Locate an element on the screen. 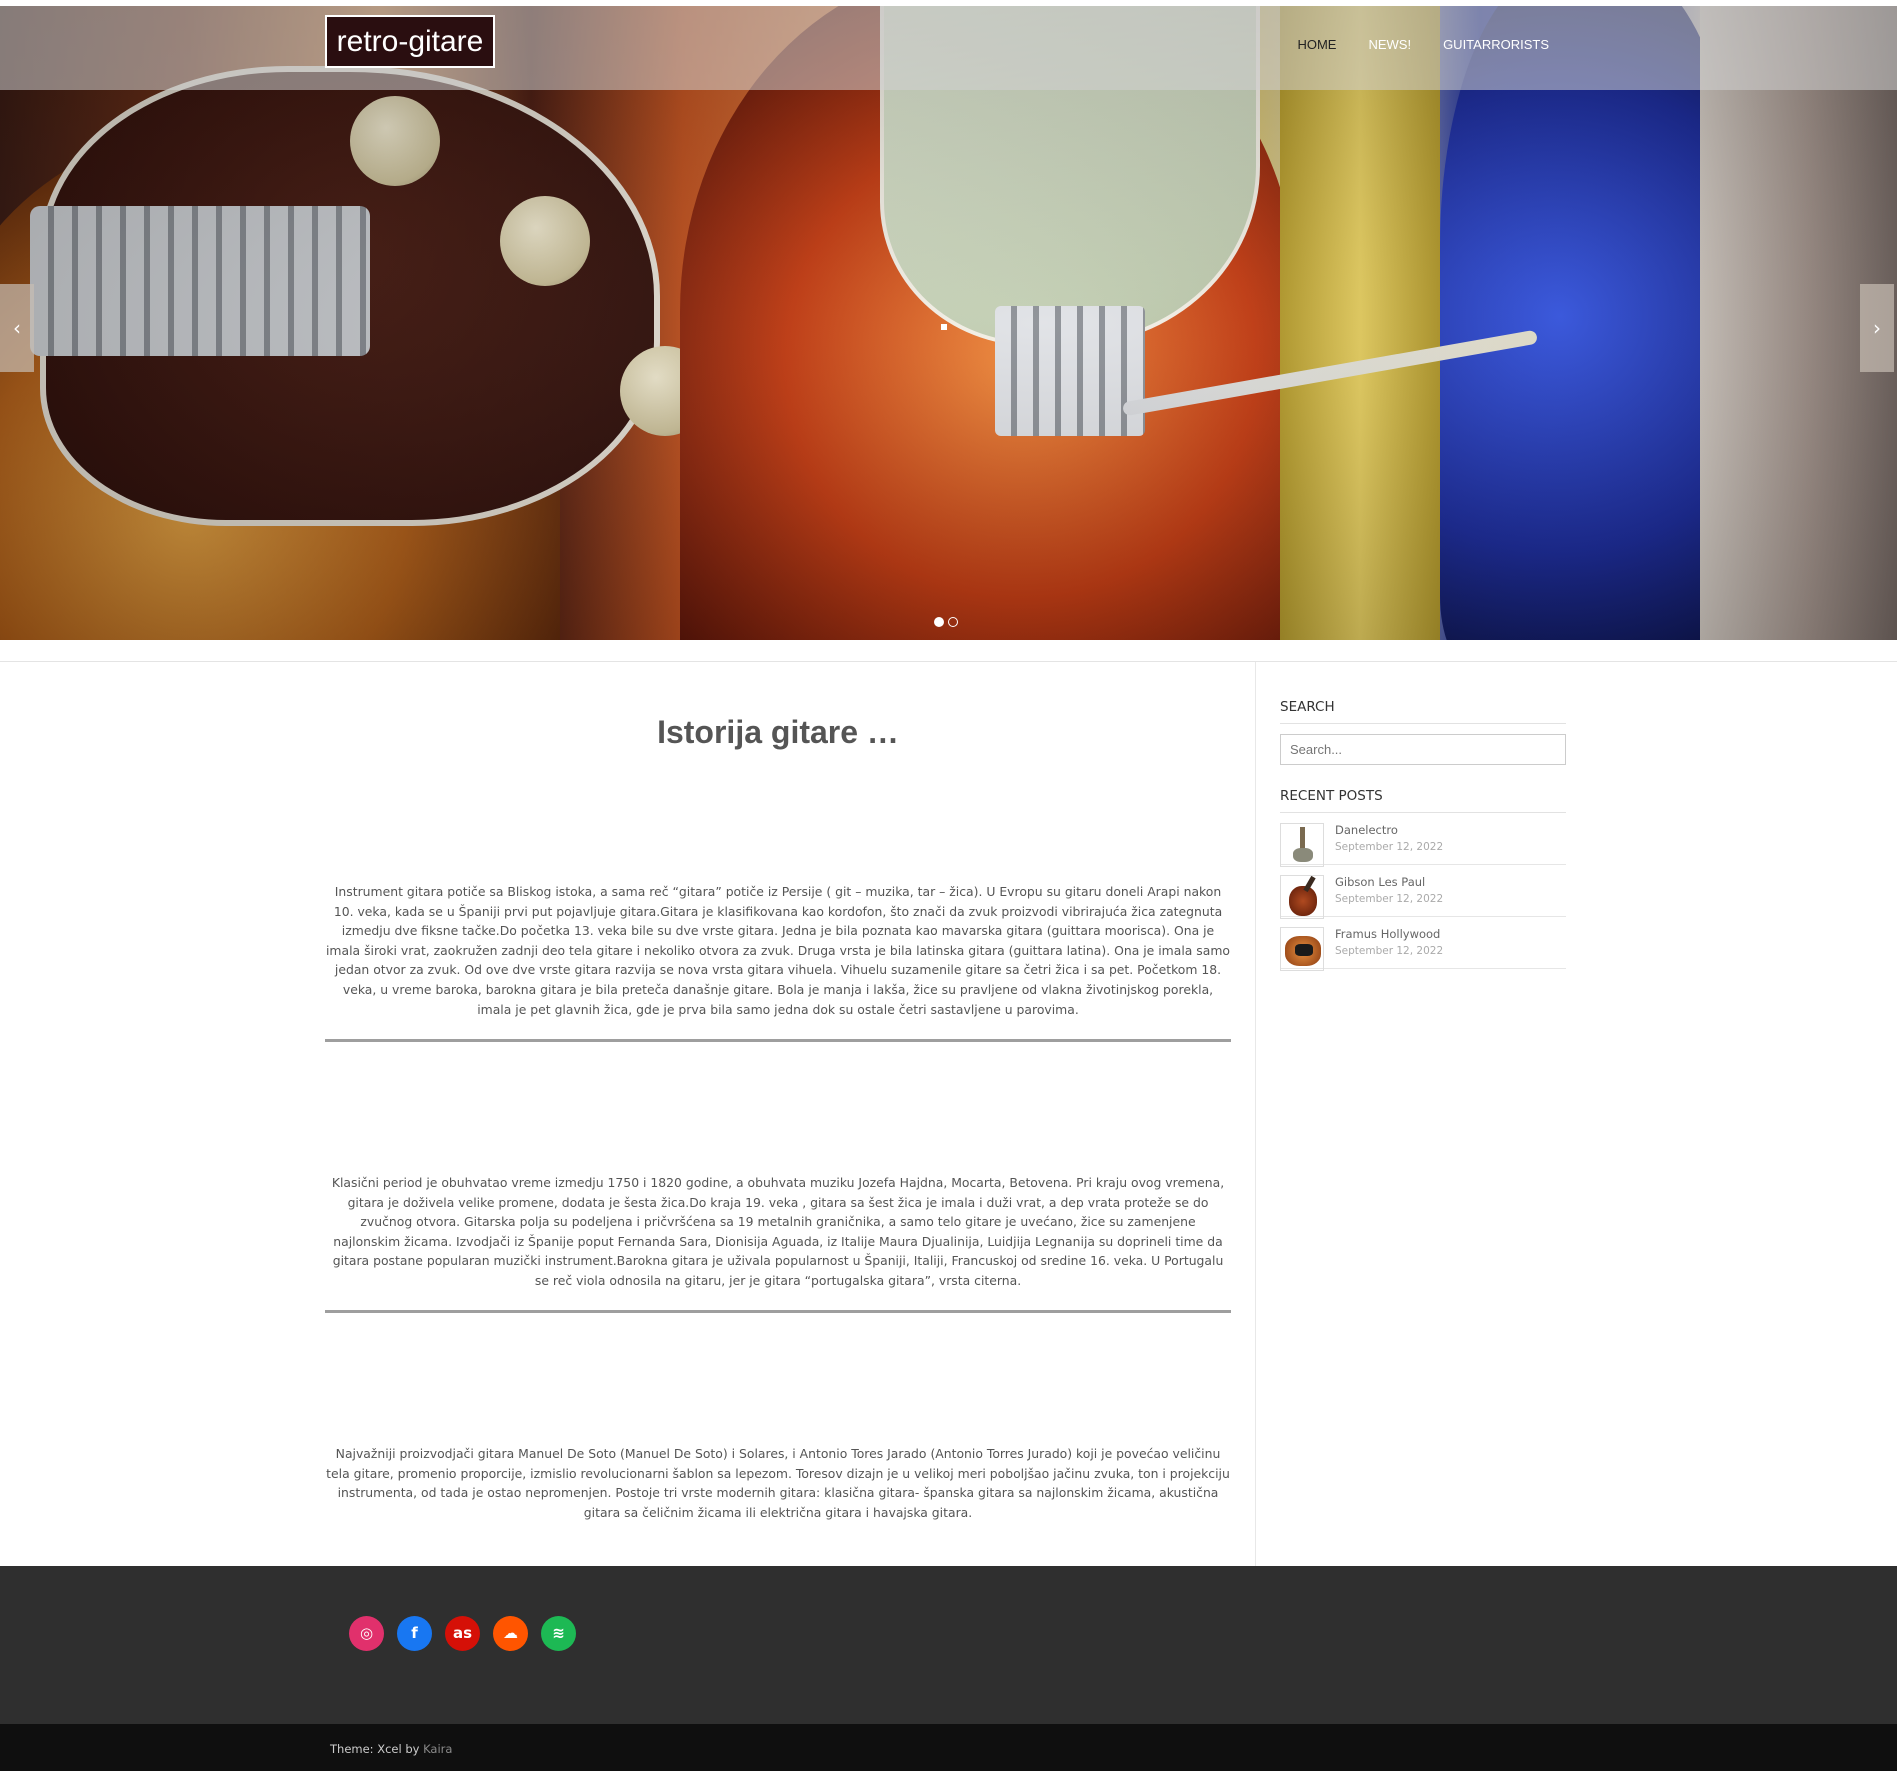 The image size is (1897, 1771). slider-prev-button: ‹ is located at coordinates (17, 328).